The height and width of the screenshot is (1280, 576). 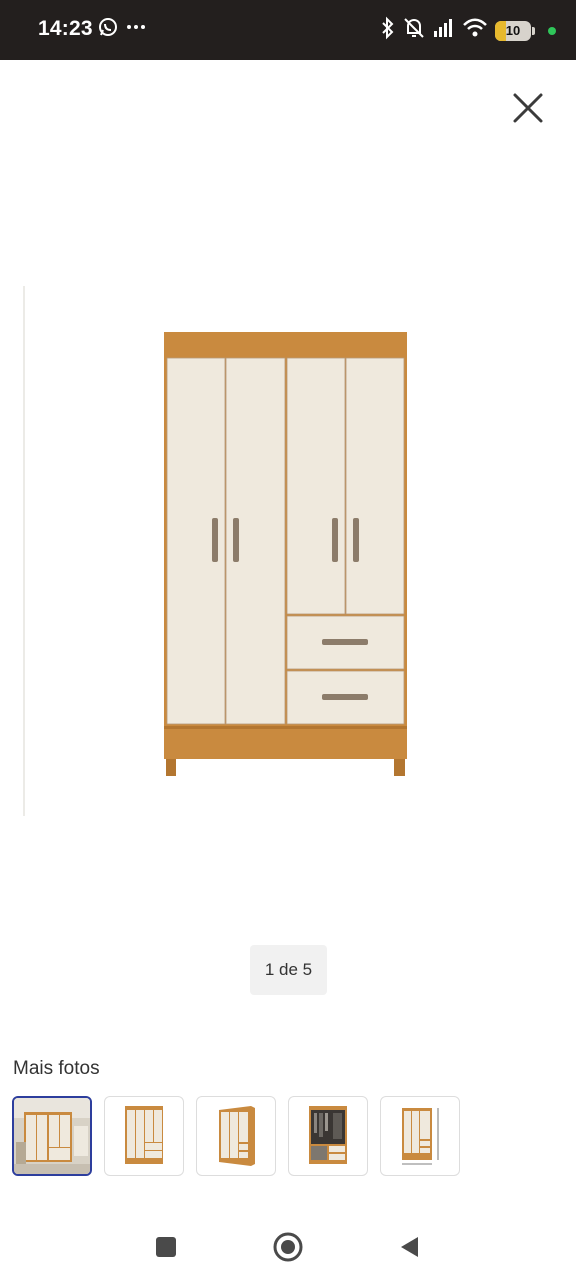 What do you see at coordinates (533, 30) in the screenshot?
I see `battery-tip` at bounding box center [533, 30].